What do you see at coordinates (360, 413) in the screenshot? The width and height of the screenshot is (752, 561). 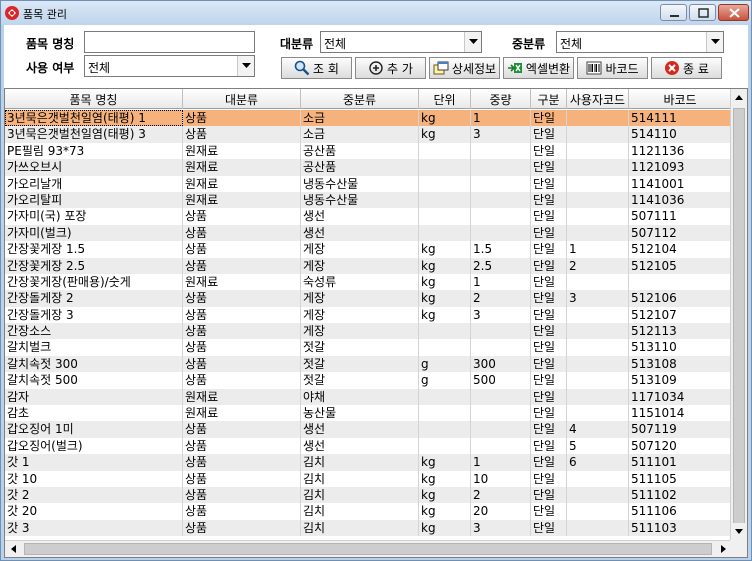 I see `cell-minor-category: 농산물` at bounding box center [360, 413].